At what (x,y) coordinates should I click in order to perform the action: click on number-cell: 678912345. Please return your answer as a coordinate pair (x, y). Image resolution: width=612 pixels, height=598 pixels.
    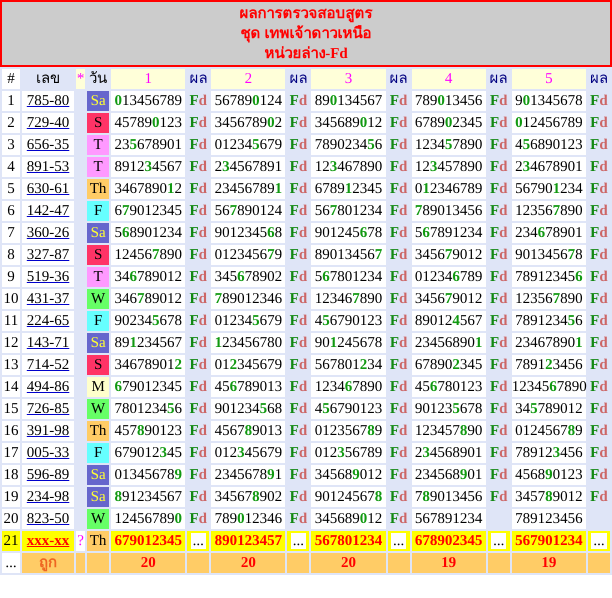
    Looking at the image, I should click on (348, 189).